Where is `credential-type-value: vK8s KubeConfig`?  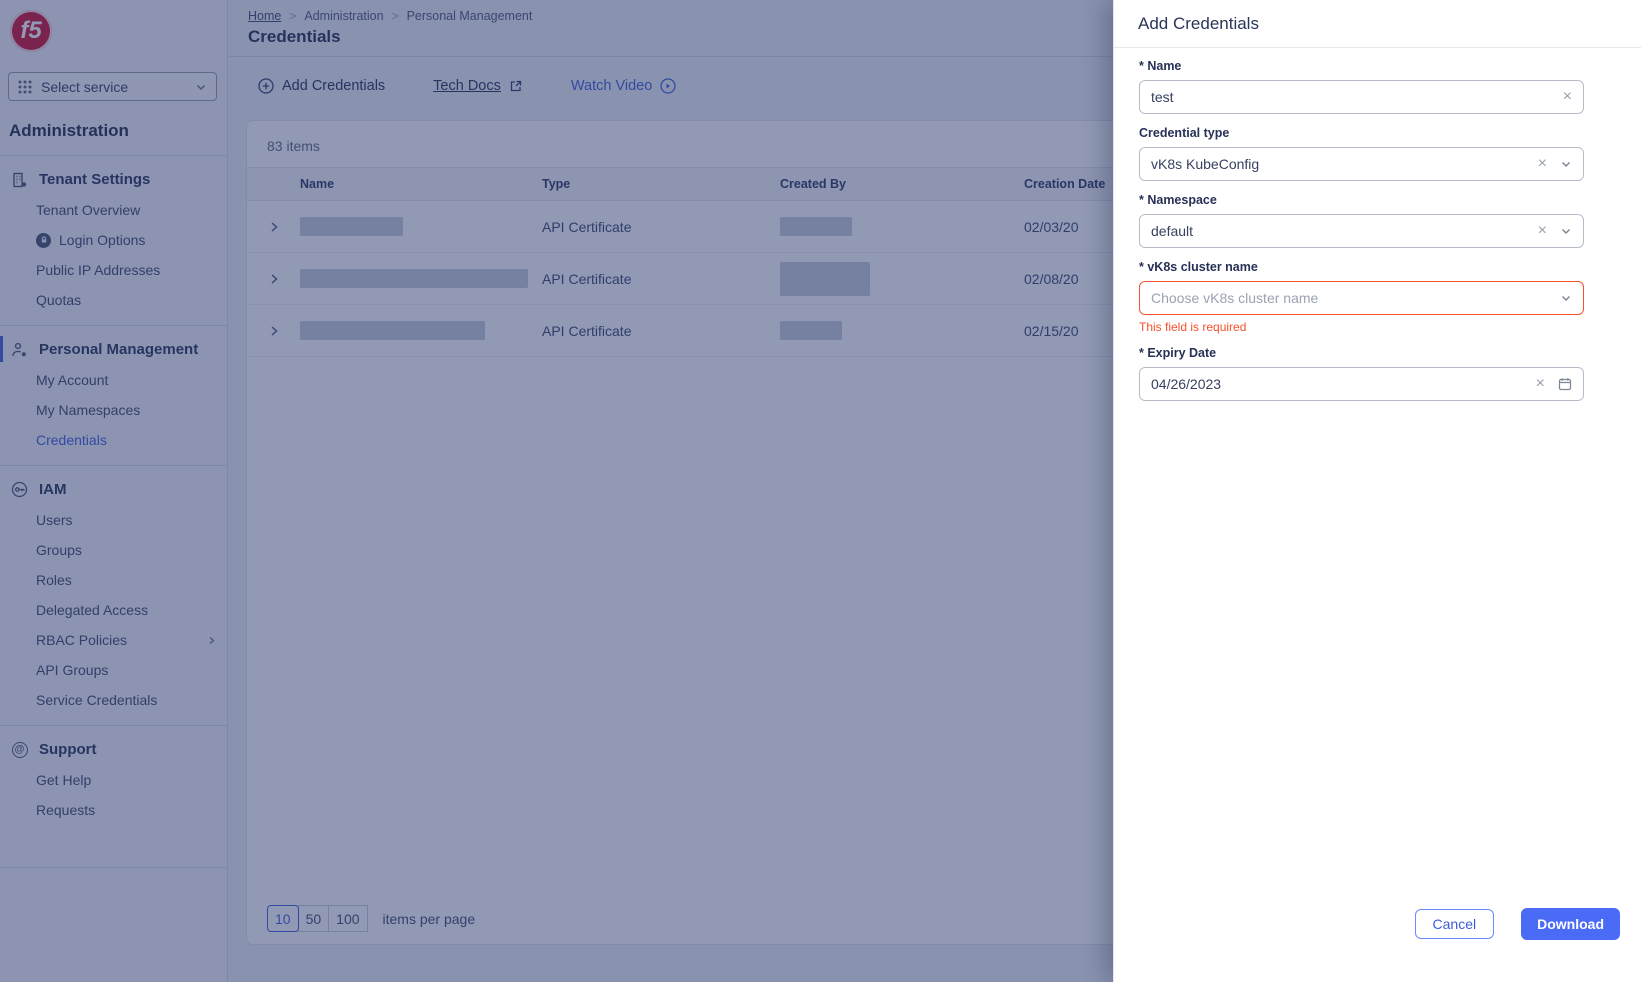 credential-type-value: vK8s KubeConfig is located at coordinates (1205, 164).